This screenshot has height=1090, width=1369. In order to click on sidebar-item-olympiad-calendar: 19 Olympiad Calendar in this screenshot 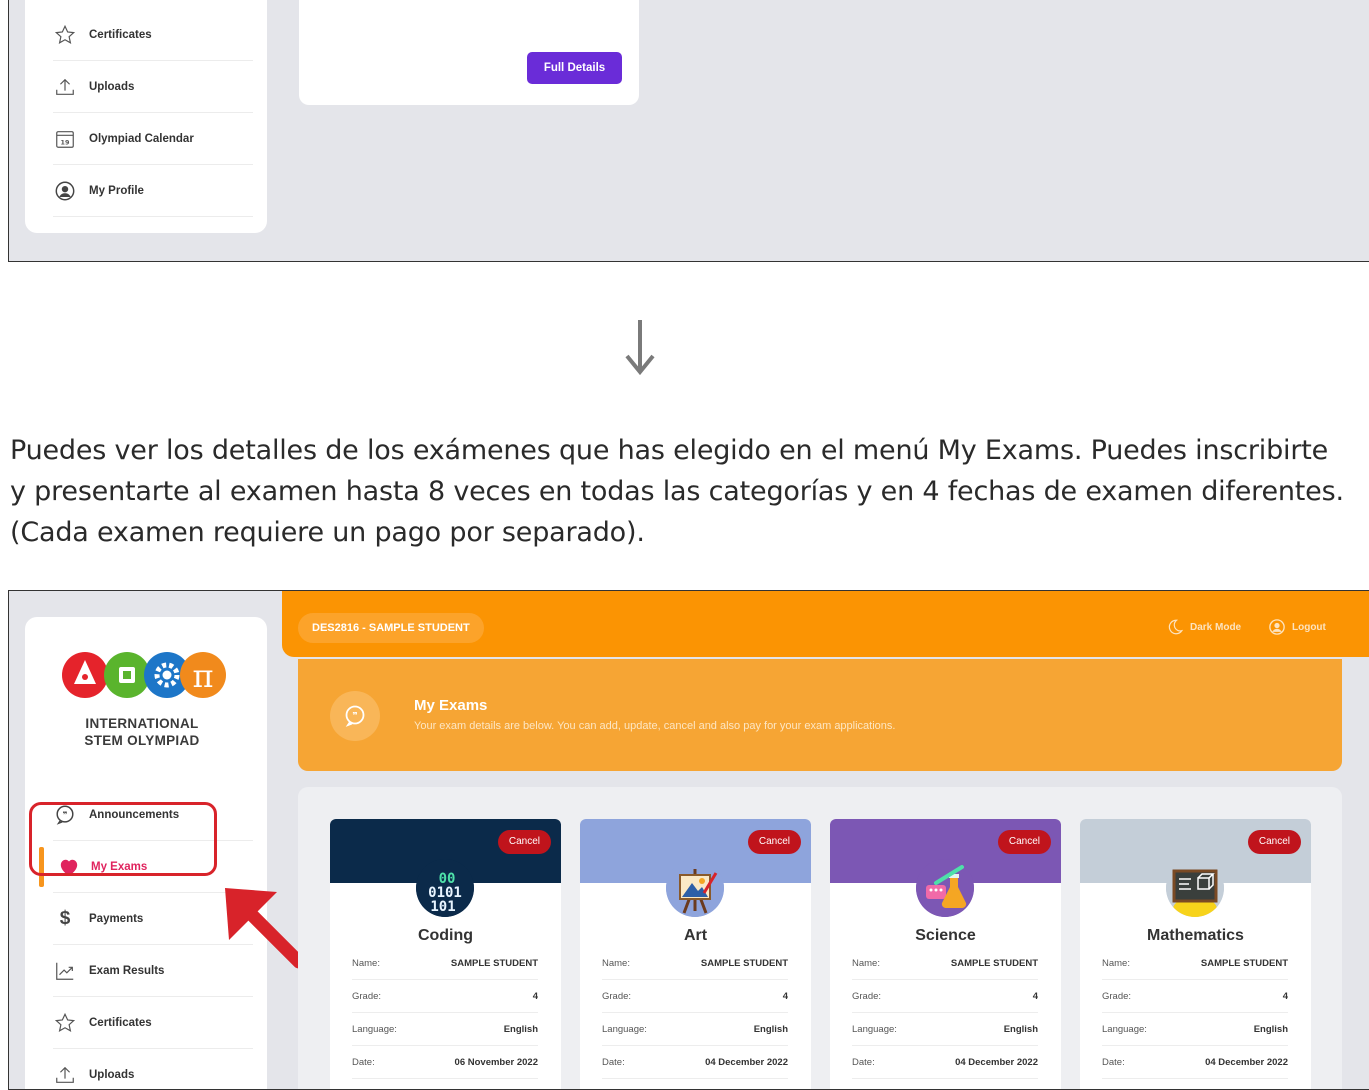, I will do `click(153, 139)`.